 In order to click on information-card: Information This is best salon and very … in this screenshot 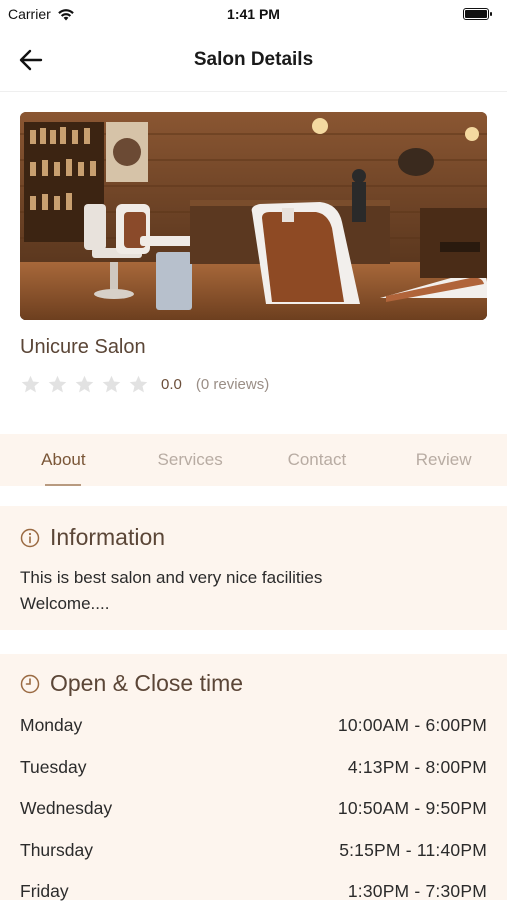, I will do `click(253, 568)`.